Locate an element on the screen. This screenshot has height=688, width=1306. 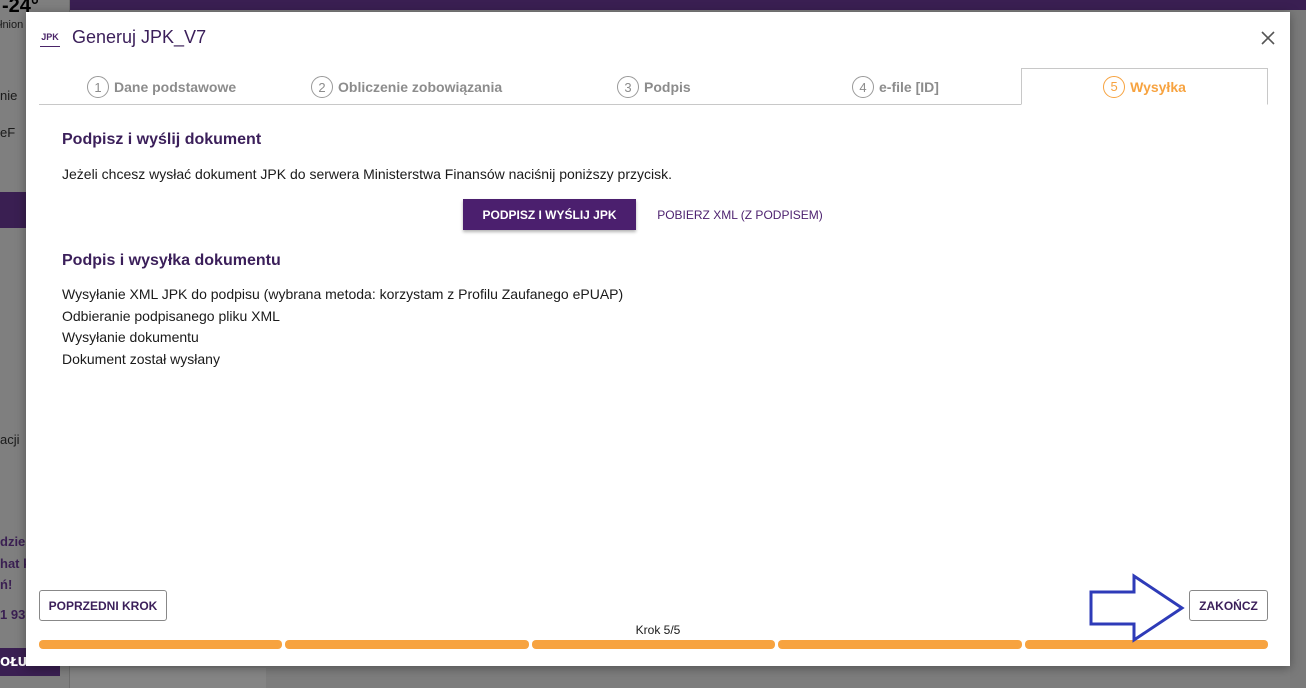
download-xml-button: POBIERZ XML (Z PODPISEM) is located at coordinates (740, 214).